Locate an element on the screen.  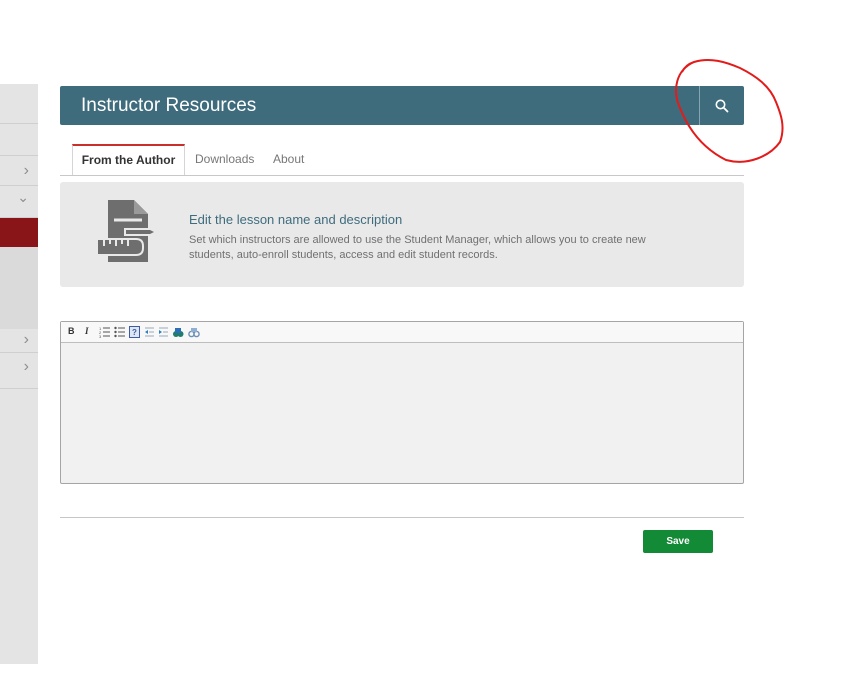
bulleted-list-icon is located at coordinates (119, 332).